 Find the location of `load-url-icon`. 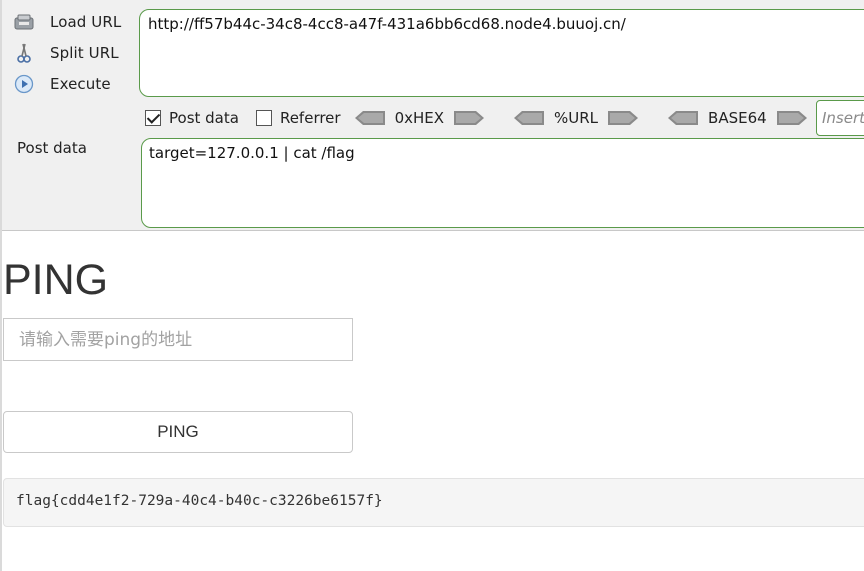

load-url-icon is located at coordinates (24, 22).